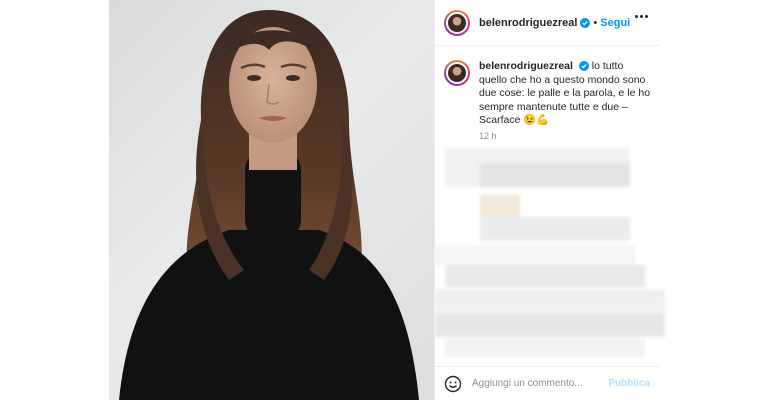 This screenshot has height=400, width=768. I want to click on comment-bar: Pubblica, so click(547, 383).